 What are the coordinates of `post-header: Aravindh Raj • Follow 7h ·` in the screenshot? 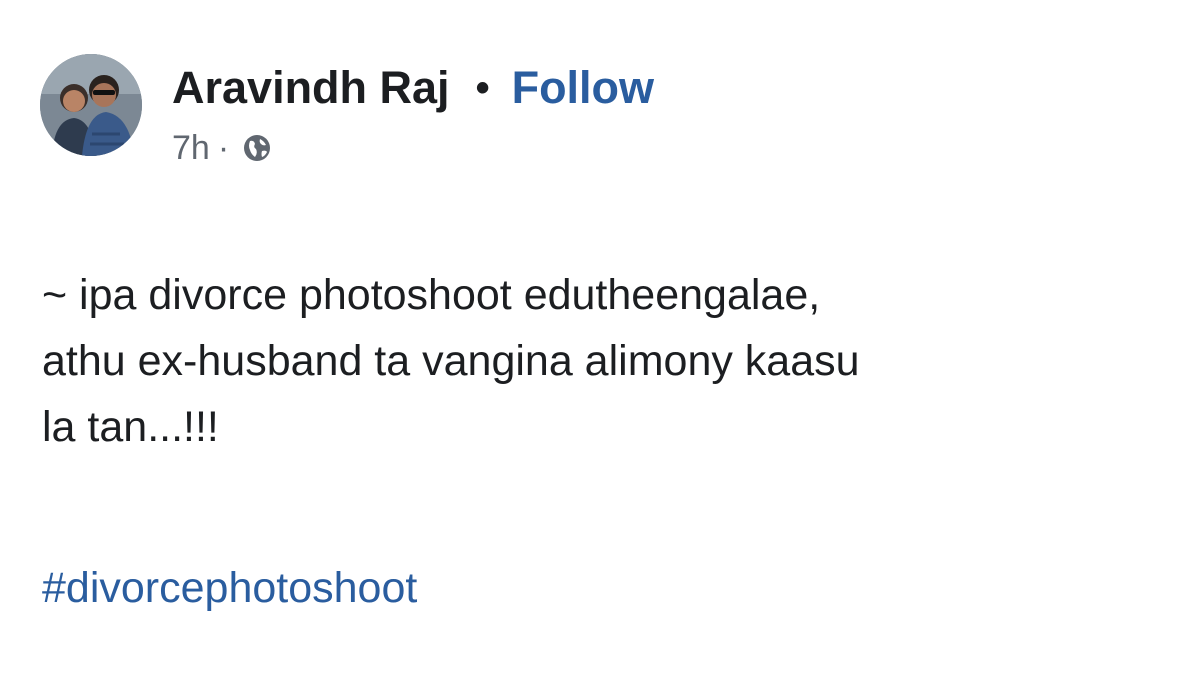 It's located at (413, 114).